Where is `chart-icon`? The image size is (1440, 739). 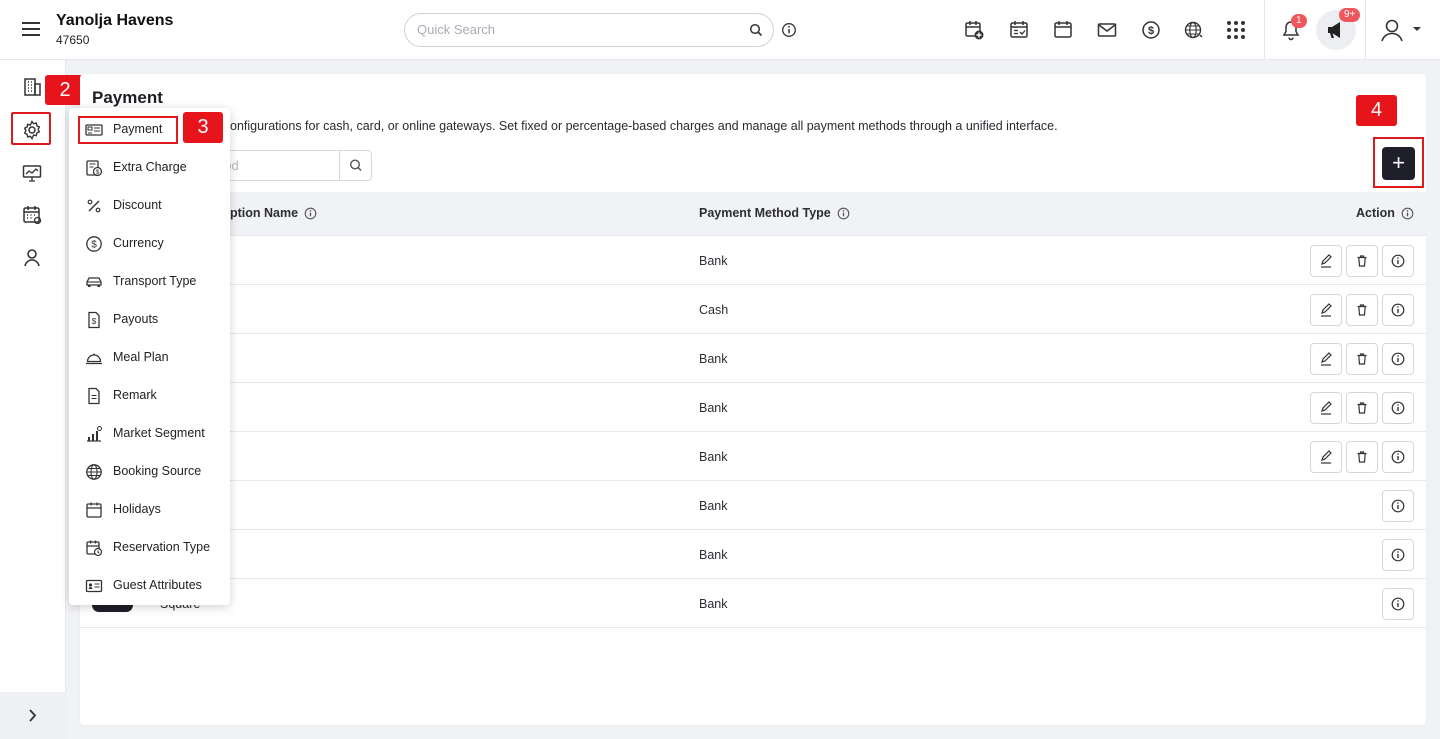
chart-icon is located at coordinates (94, 434).